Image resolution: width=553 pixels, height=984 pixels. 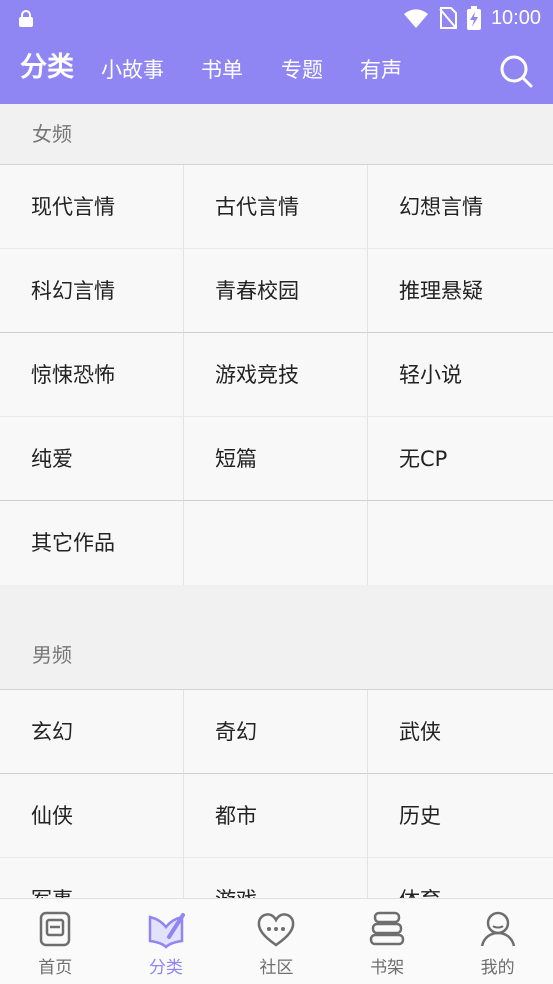 What do you see at coordinates (276, 816) in the screenshot?
I see `category-item: 都市` at bounding box center [276, 816].